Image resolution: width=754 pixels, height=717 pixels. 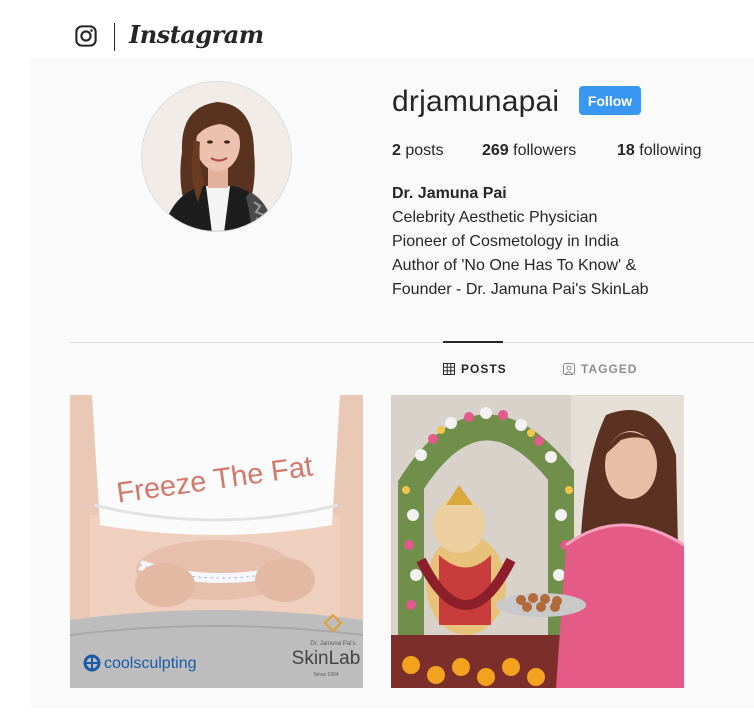 What do you see at coordinates (473, 342) in the screenshot?
I see `active-tab-indicator` at bounding box center [473, 342].